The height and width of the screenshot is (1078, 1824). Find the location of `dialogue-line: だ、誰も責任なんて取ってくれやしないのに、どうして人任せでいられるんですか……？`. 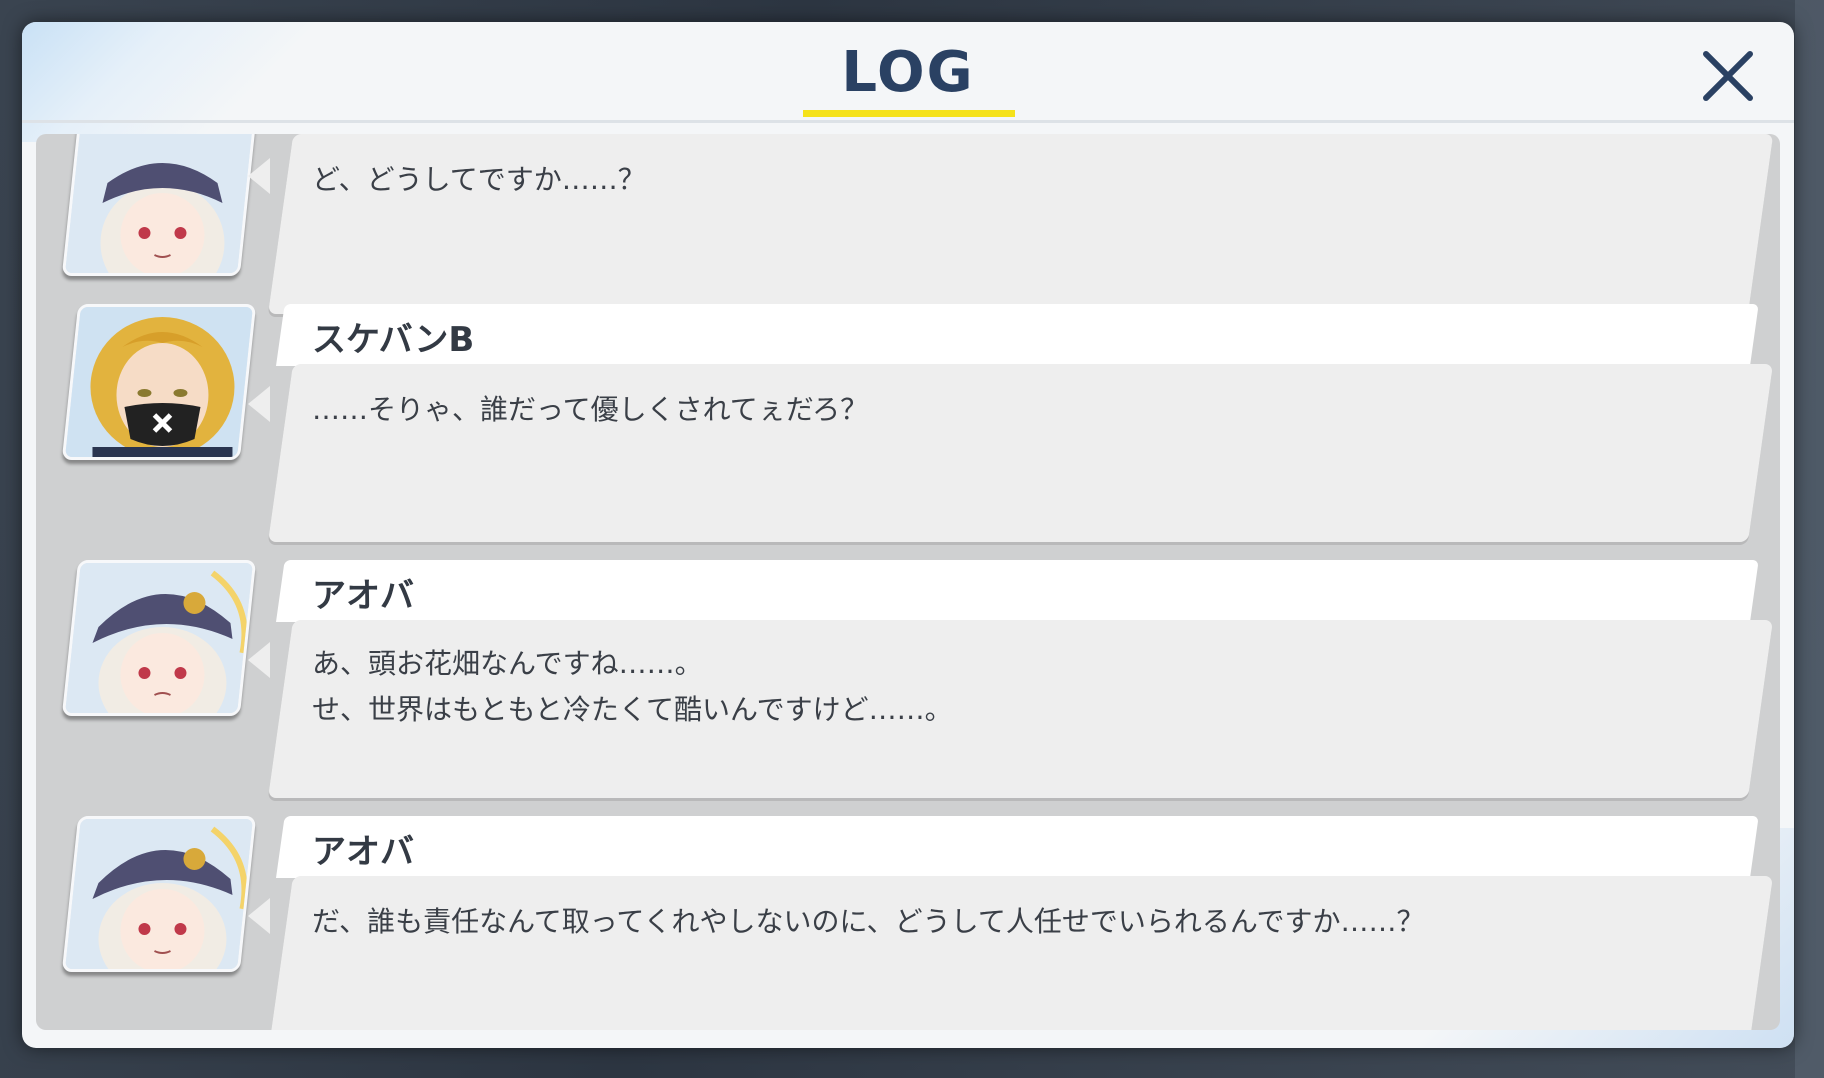

dialogue-line: だ、誰も責任なんて取ってくれやしないのに、どうして人任せでいられるんですか……？ is located at coordinates (868, 921).